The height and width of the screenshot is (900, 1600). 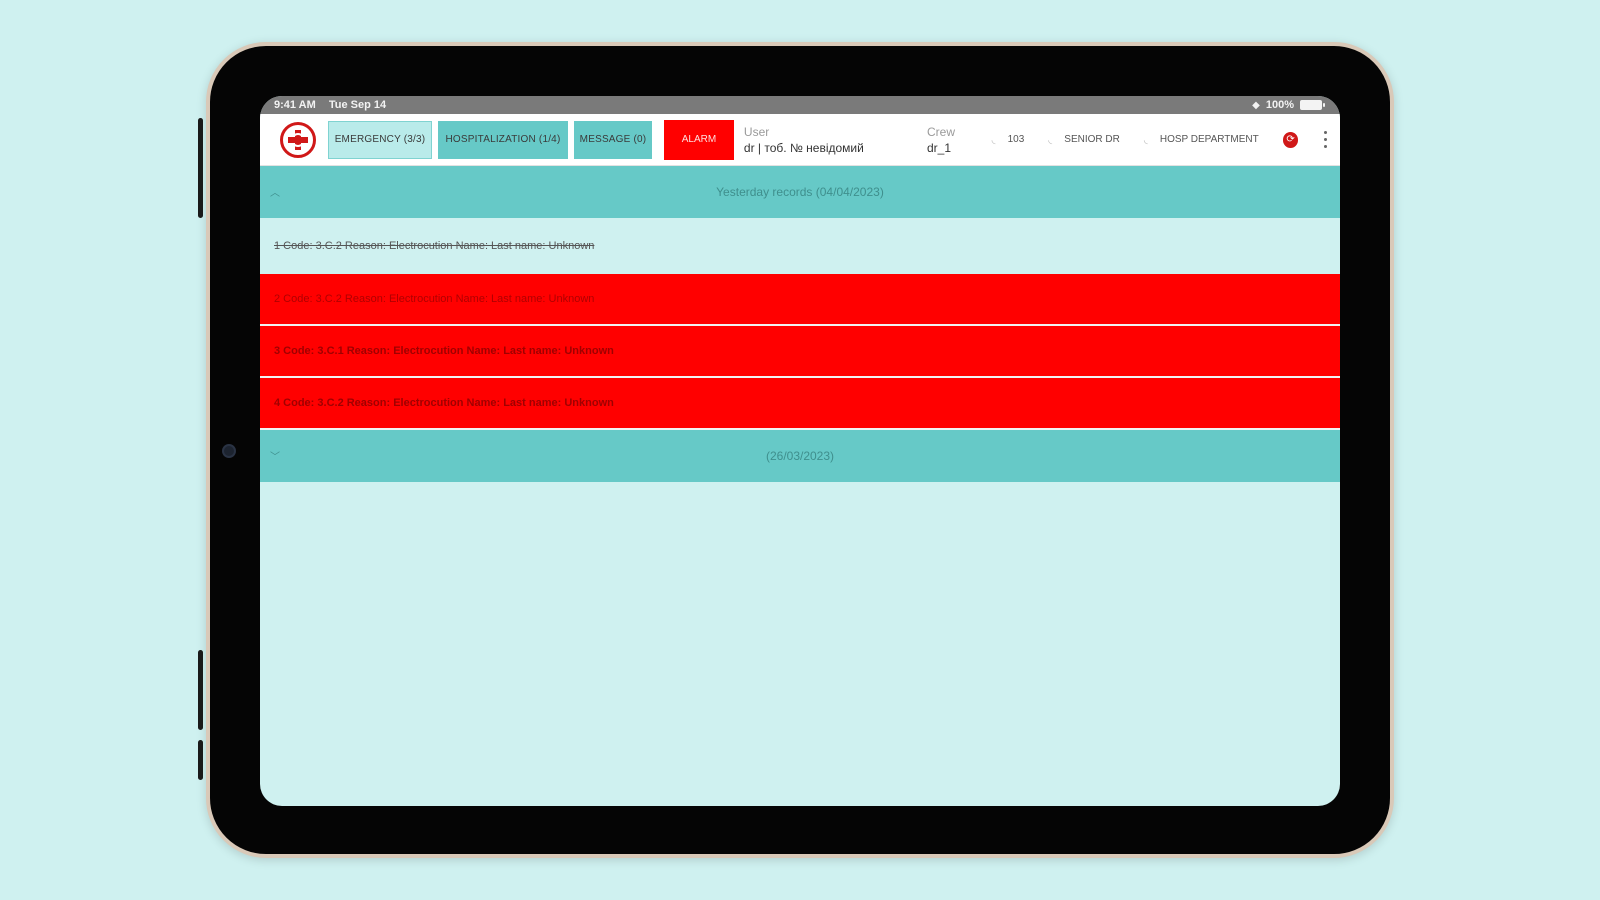 What do you see at coordinates (1256, 105) in the screenshot?
I see `wifi-icon: ◆` at bounding box center [1256, 105].